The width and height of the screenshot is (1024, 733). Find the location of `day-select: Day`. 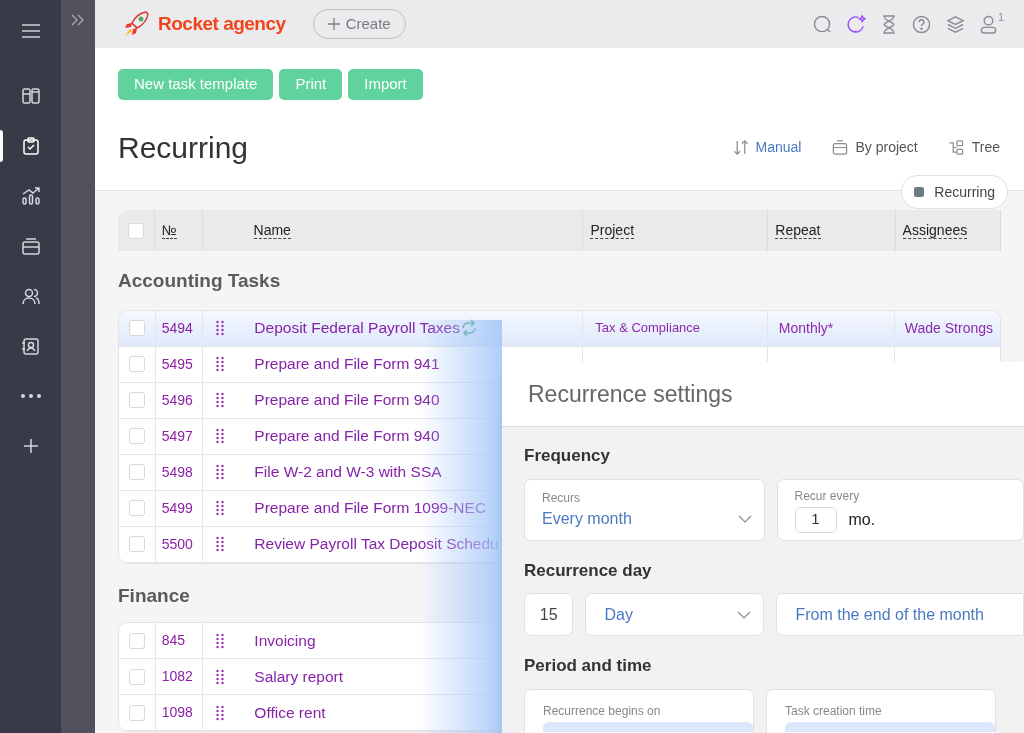

day-select: Day is located at coordinates (675, 614).